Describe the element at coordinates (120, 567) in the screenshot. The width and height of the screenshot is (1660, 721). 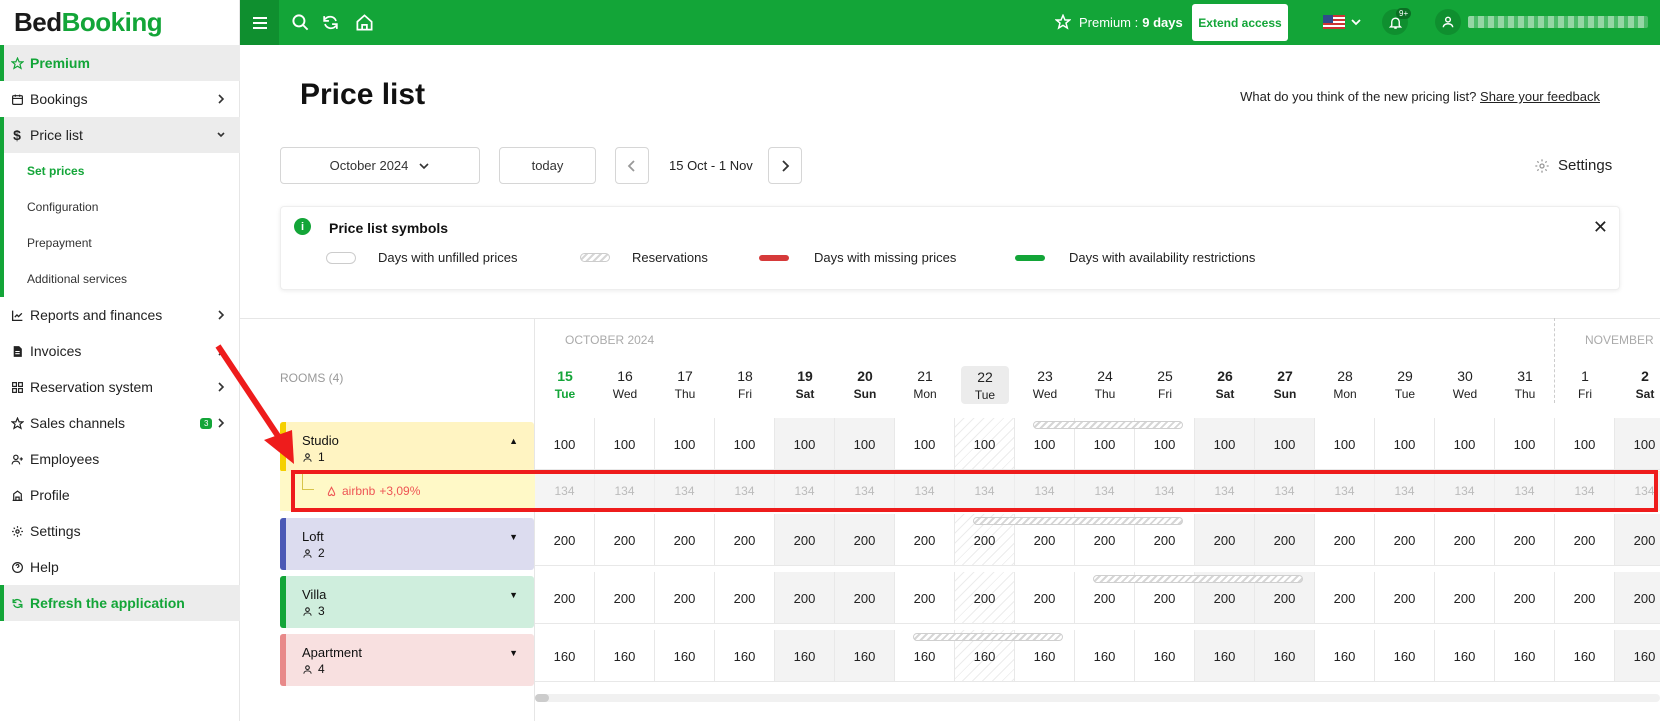
I see `sidebar-item-help: Help` at that location.